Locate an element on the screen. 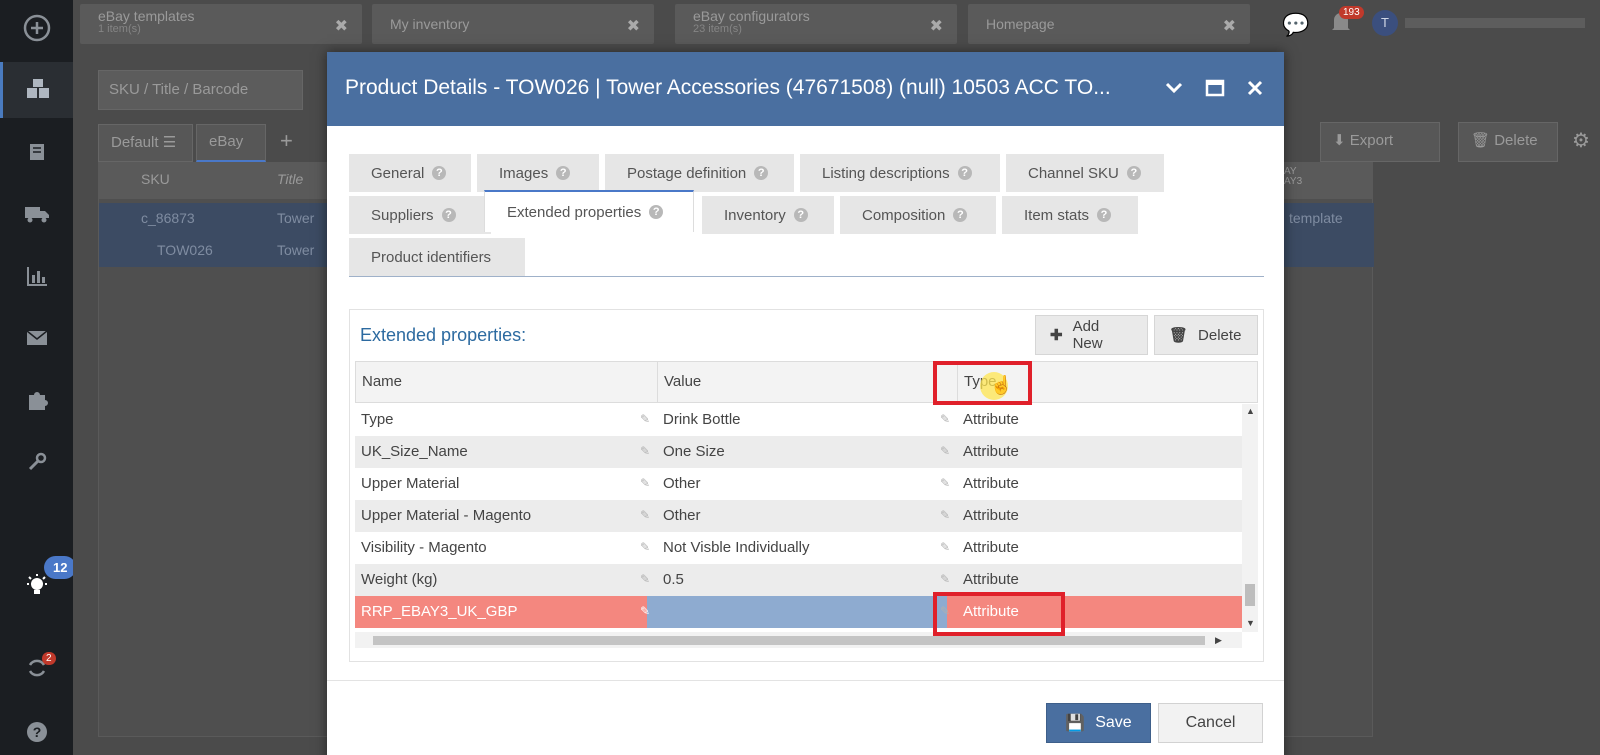 This screenshot has width=1600, height=755. bg-tab-ebay-templates: eBay templates 1 item(s) ✖ is located at coordinates (221, 24).